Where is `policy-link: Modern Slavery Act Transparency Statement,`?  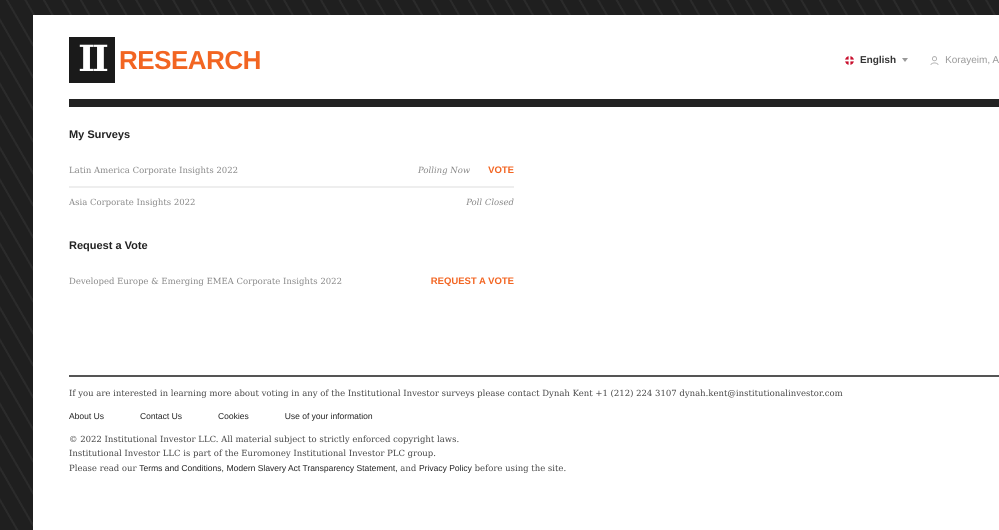 policy-link: Modern Slavery Act Transparency Statement, is located at coordinates (312, 468).